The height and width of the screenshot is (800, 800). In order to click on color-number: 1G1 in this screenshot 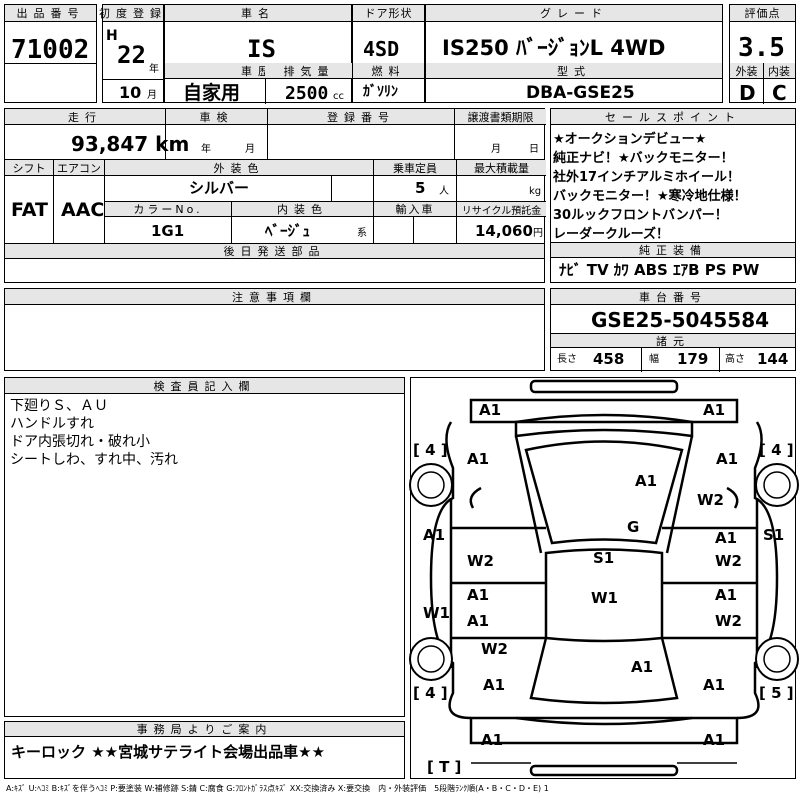, I will do `click(168, 231)`.